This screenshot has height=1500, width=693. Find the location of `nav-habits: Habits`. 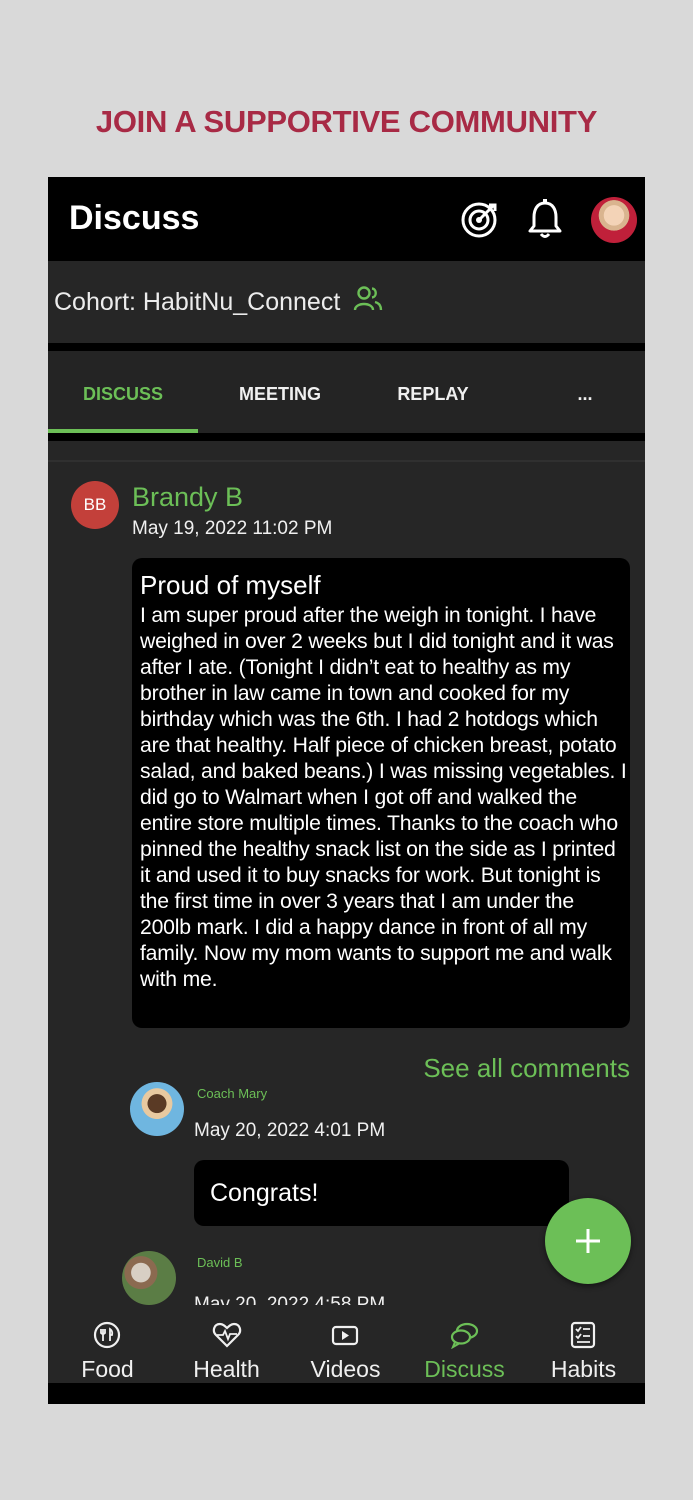

nav-habits: Habits is located at coordinates (583, 1344).